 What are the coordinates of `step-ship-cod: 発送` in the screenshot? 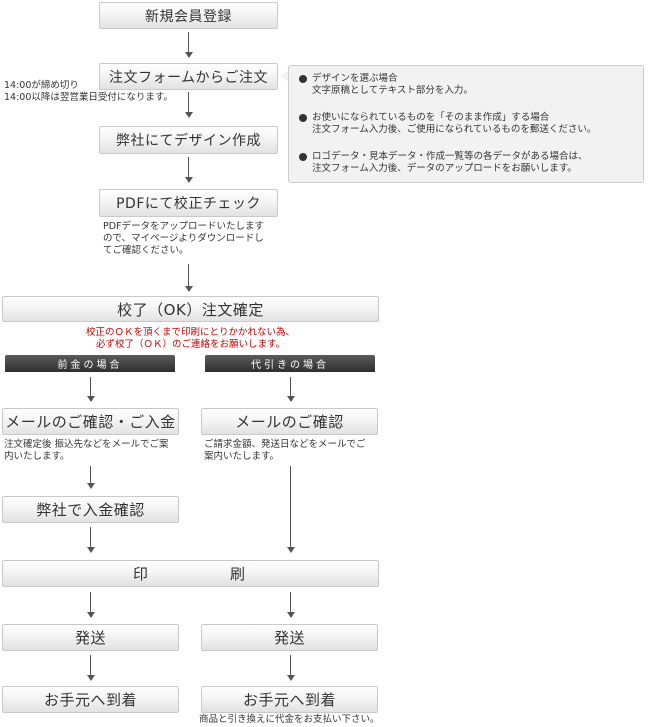 It's located at (289, 637).